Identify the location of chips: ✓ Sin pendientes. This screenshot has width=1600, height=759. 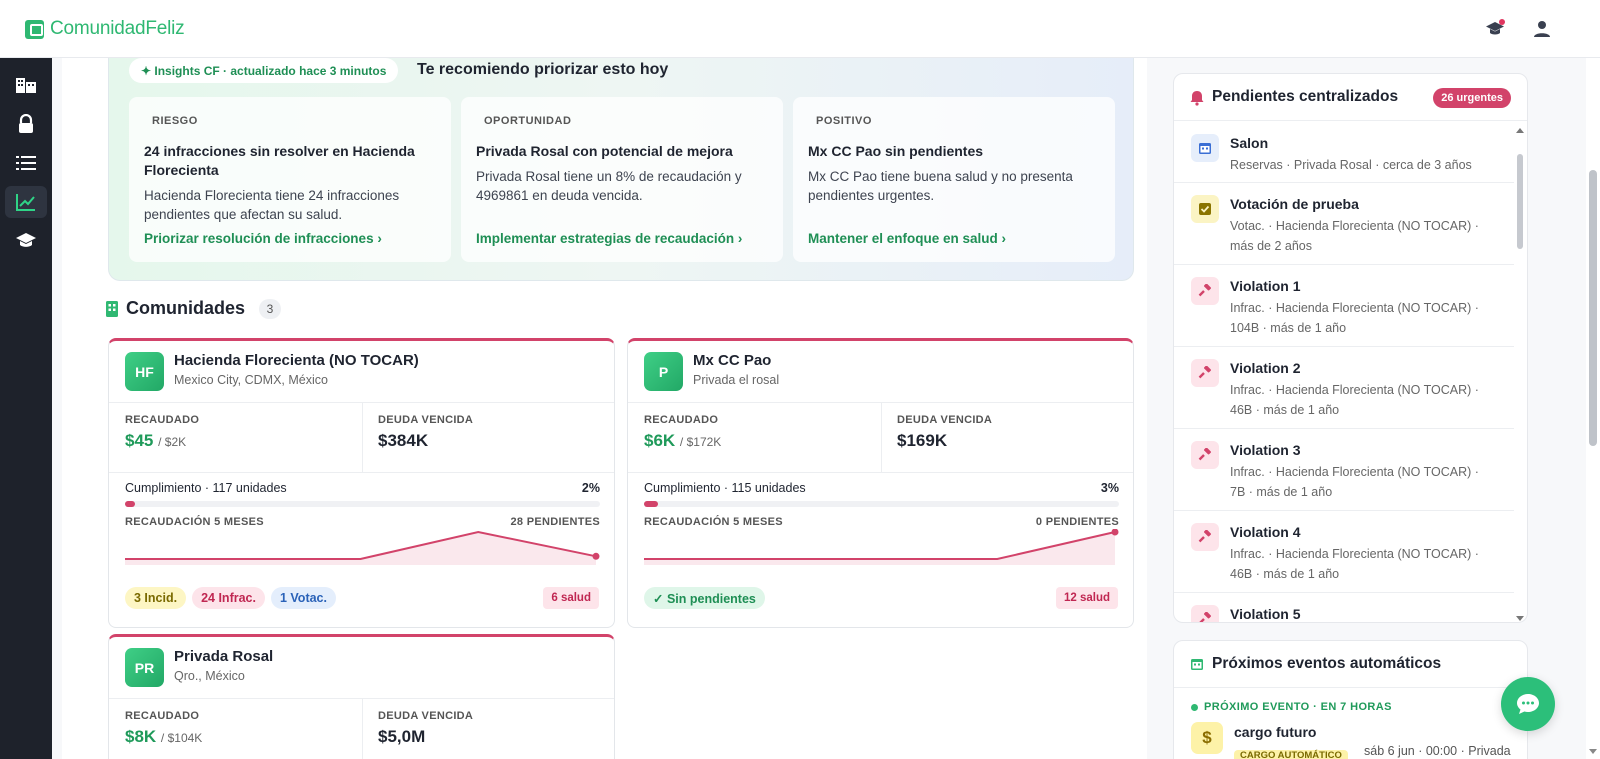
(704, 598).